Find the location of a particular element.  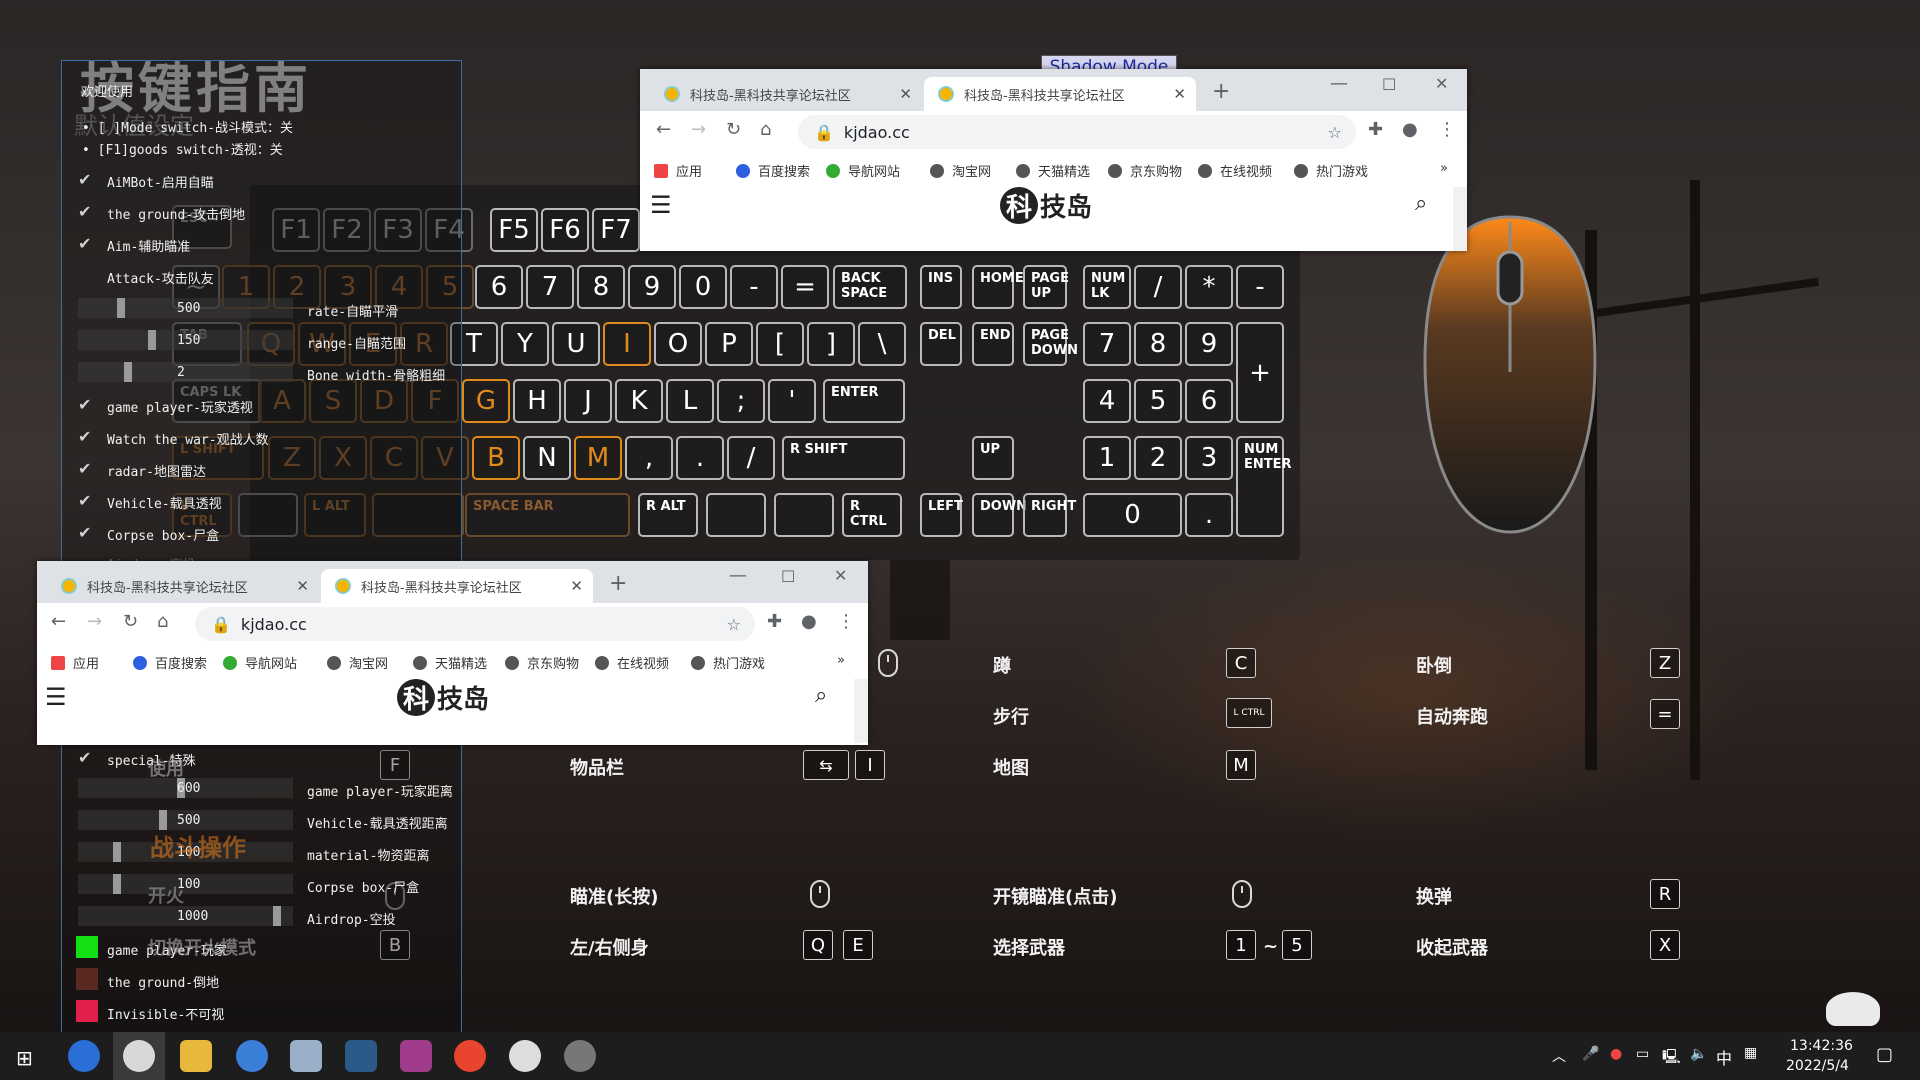

ime-indicator: 中 is located at coordinates (1724, 1057).